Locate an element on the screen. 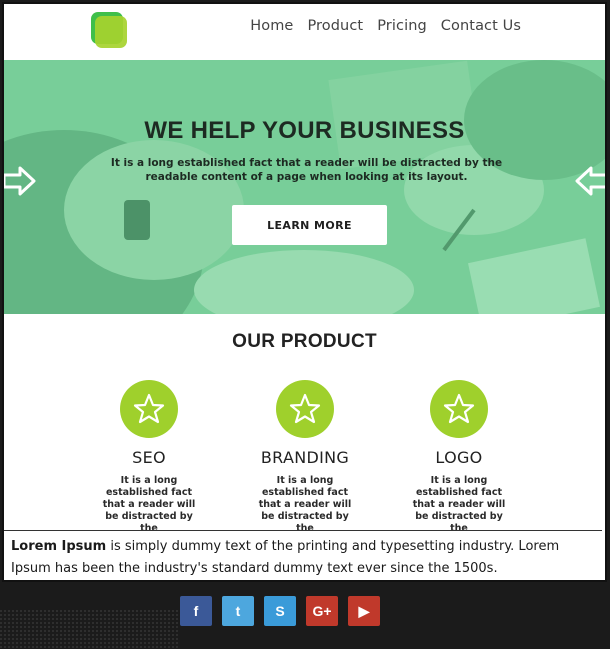 Image resolution: width=610 pixels, height=649 pixels. skype-icon: S is located at coordinates (280, 611).